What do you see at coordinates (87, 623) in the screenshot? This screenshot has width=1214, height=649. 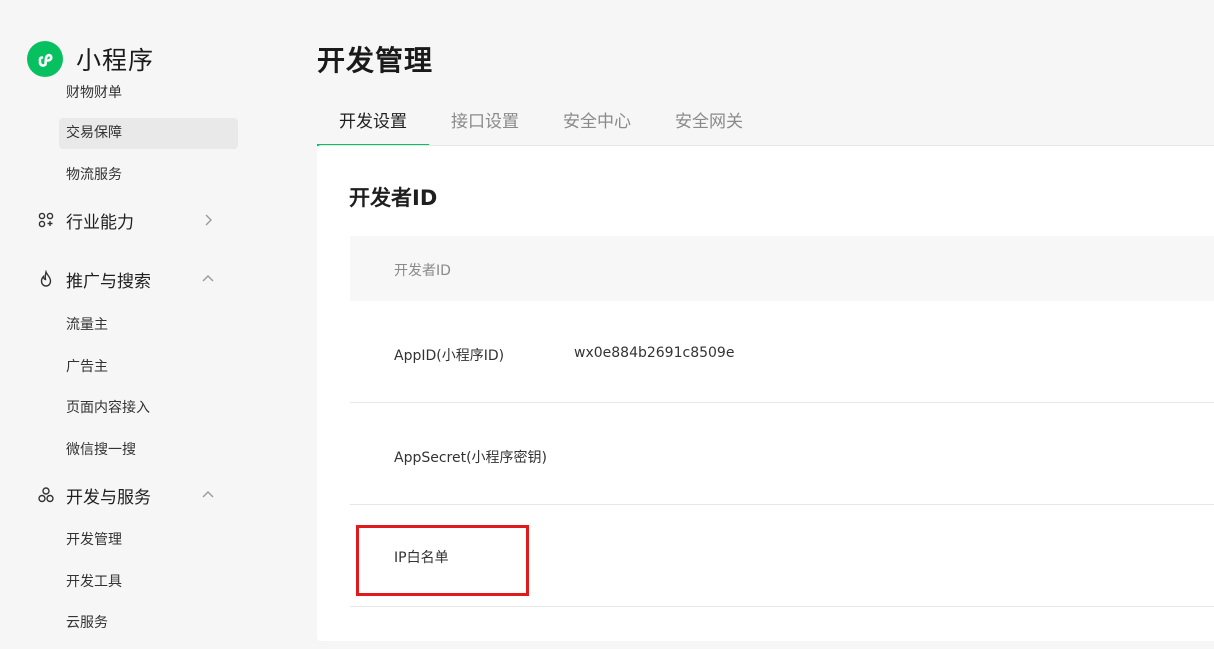 I see `sidebar-item-label: 云服务` at bounding box center [87, 623].